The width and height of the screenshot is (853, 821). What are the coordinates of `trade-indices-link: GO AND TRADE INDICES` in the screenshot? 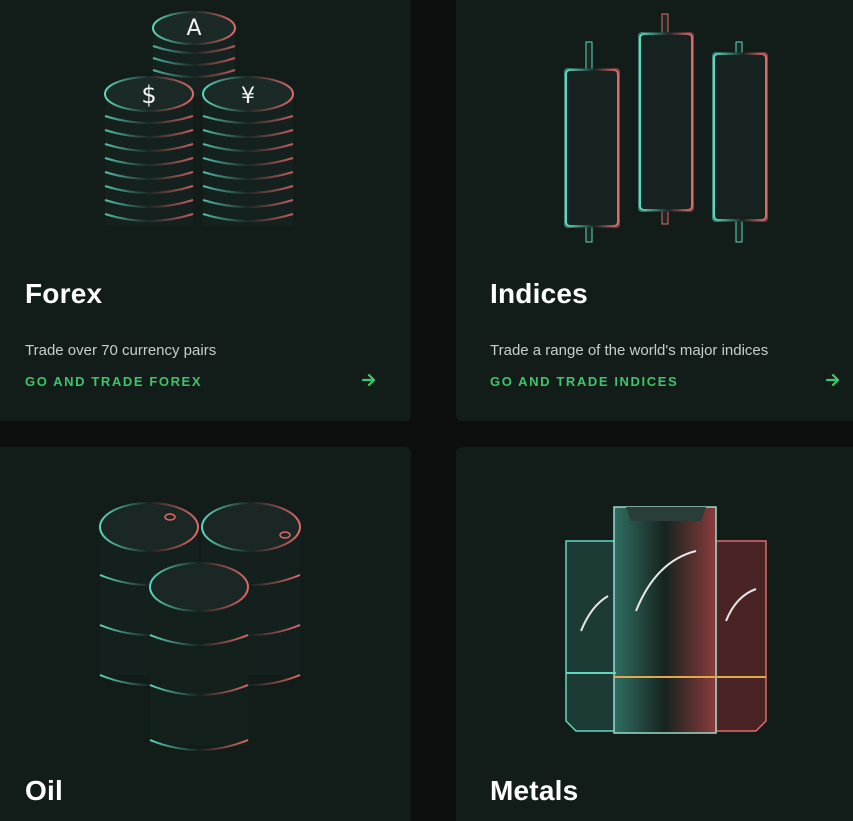 It's located at (584, 381).